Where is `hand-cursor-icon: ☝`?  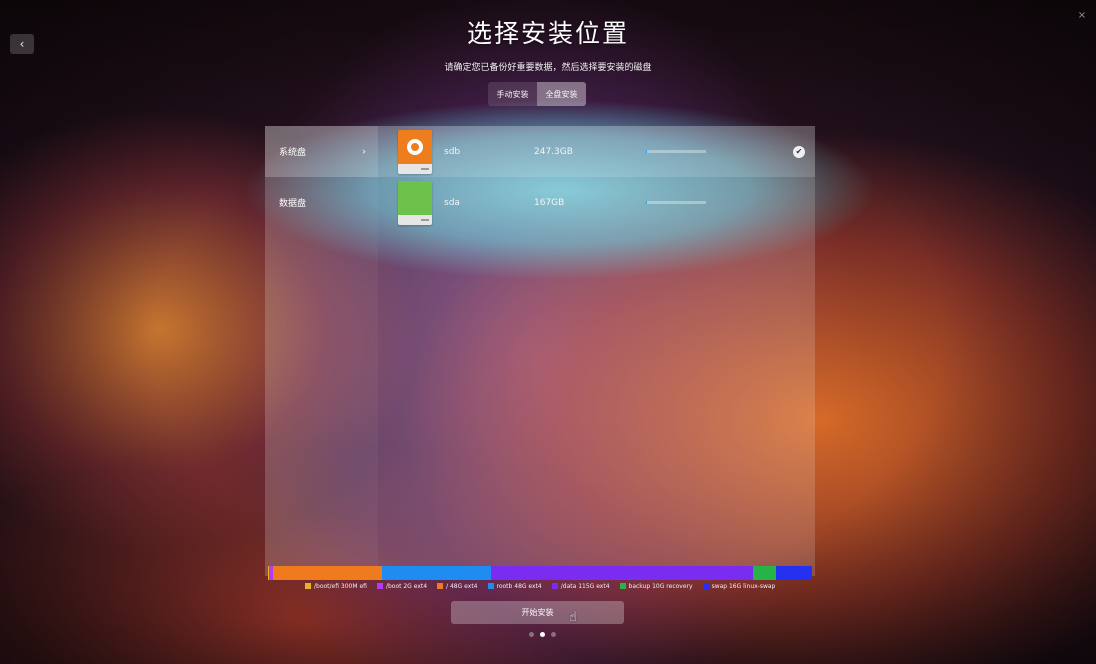
hand-cursor-icon: ☝ is located at coordinates (573, 617).